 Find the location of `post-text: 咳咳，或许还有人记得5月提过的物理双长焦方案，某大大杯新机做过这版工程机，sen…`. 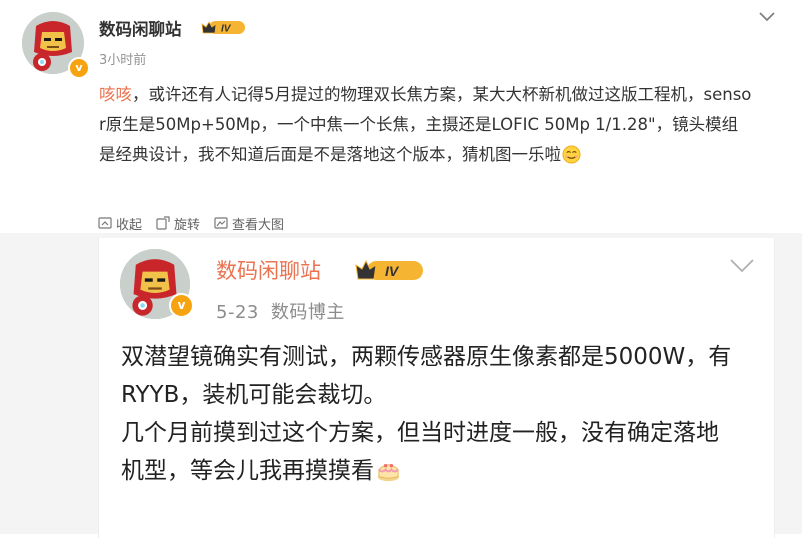

post-text: 咳咳，或许还有人记得5月提过的物理双长焦方案，某大大杯新机做过这版工程机，sen… is located at coordinates (426, 125).